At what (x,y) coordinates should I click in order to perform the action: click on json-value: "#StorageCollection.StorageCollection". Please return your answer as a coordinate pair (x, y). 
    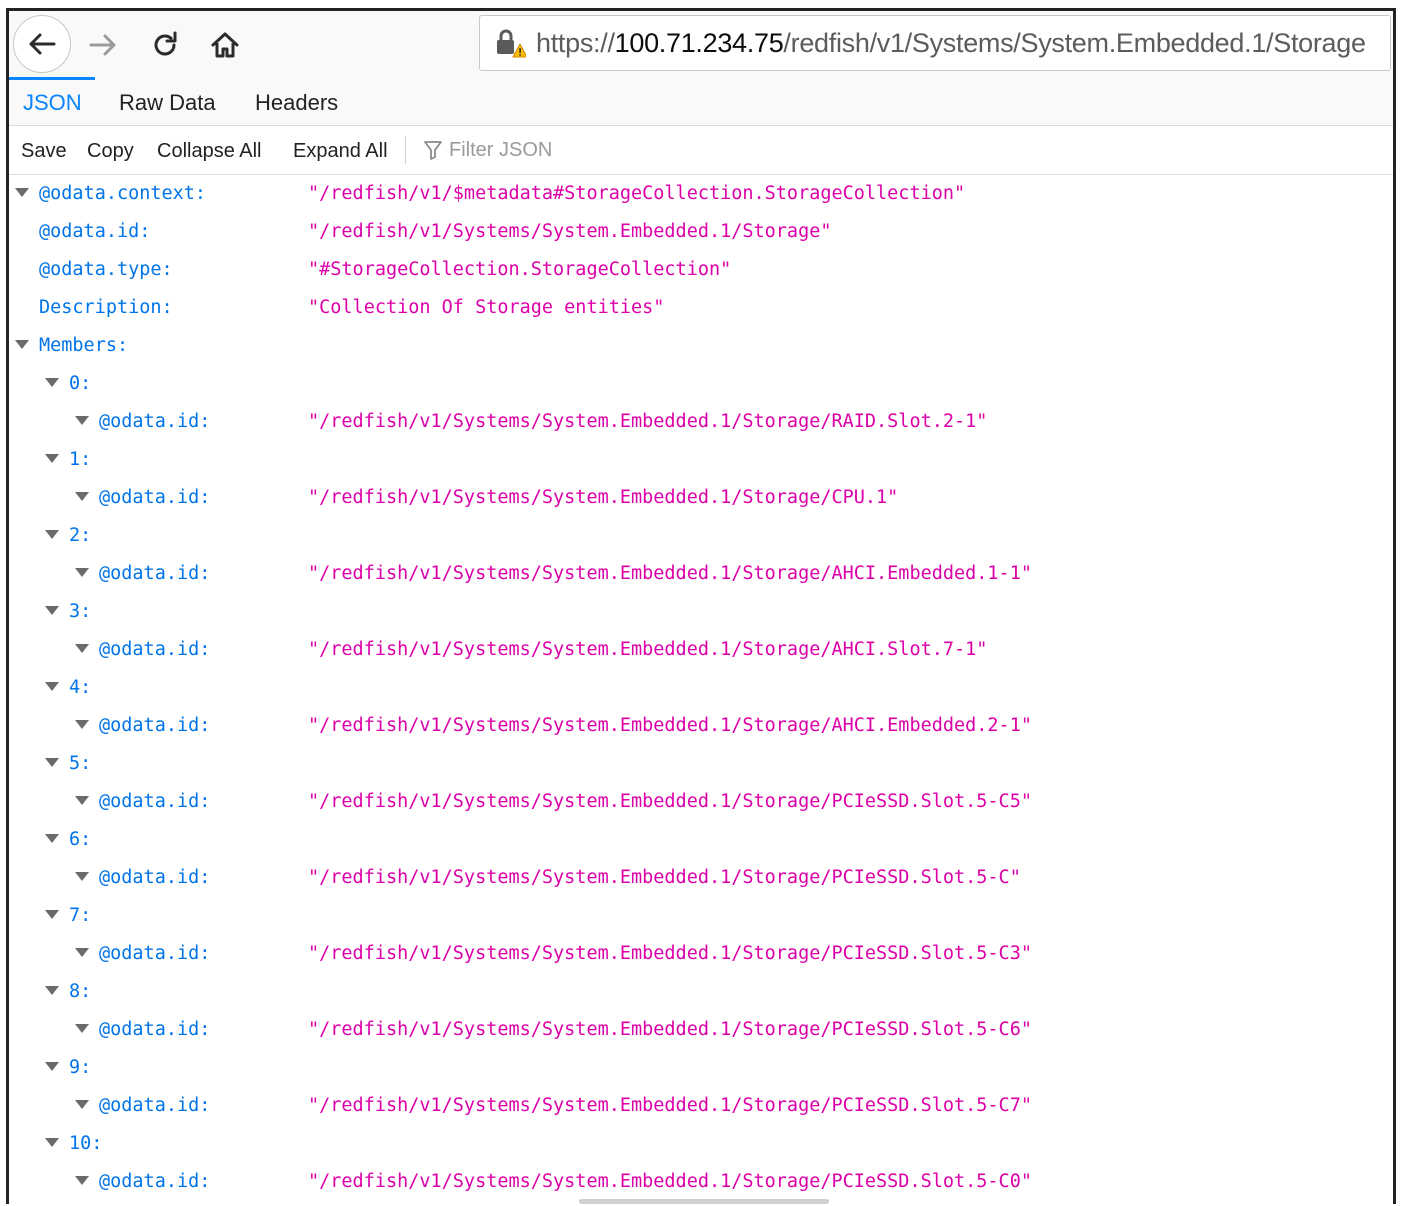
    Looking at the image, I should click on (520, 269).